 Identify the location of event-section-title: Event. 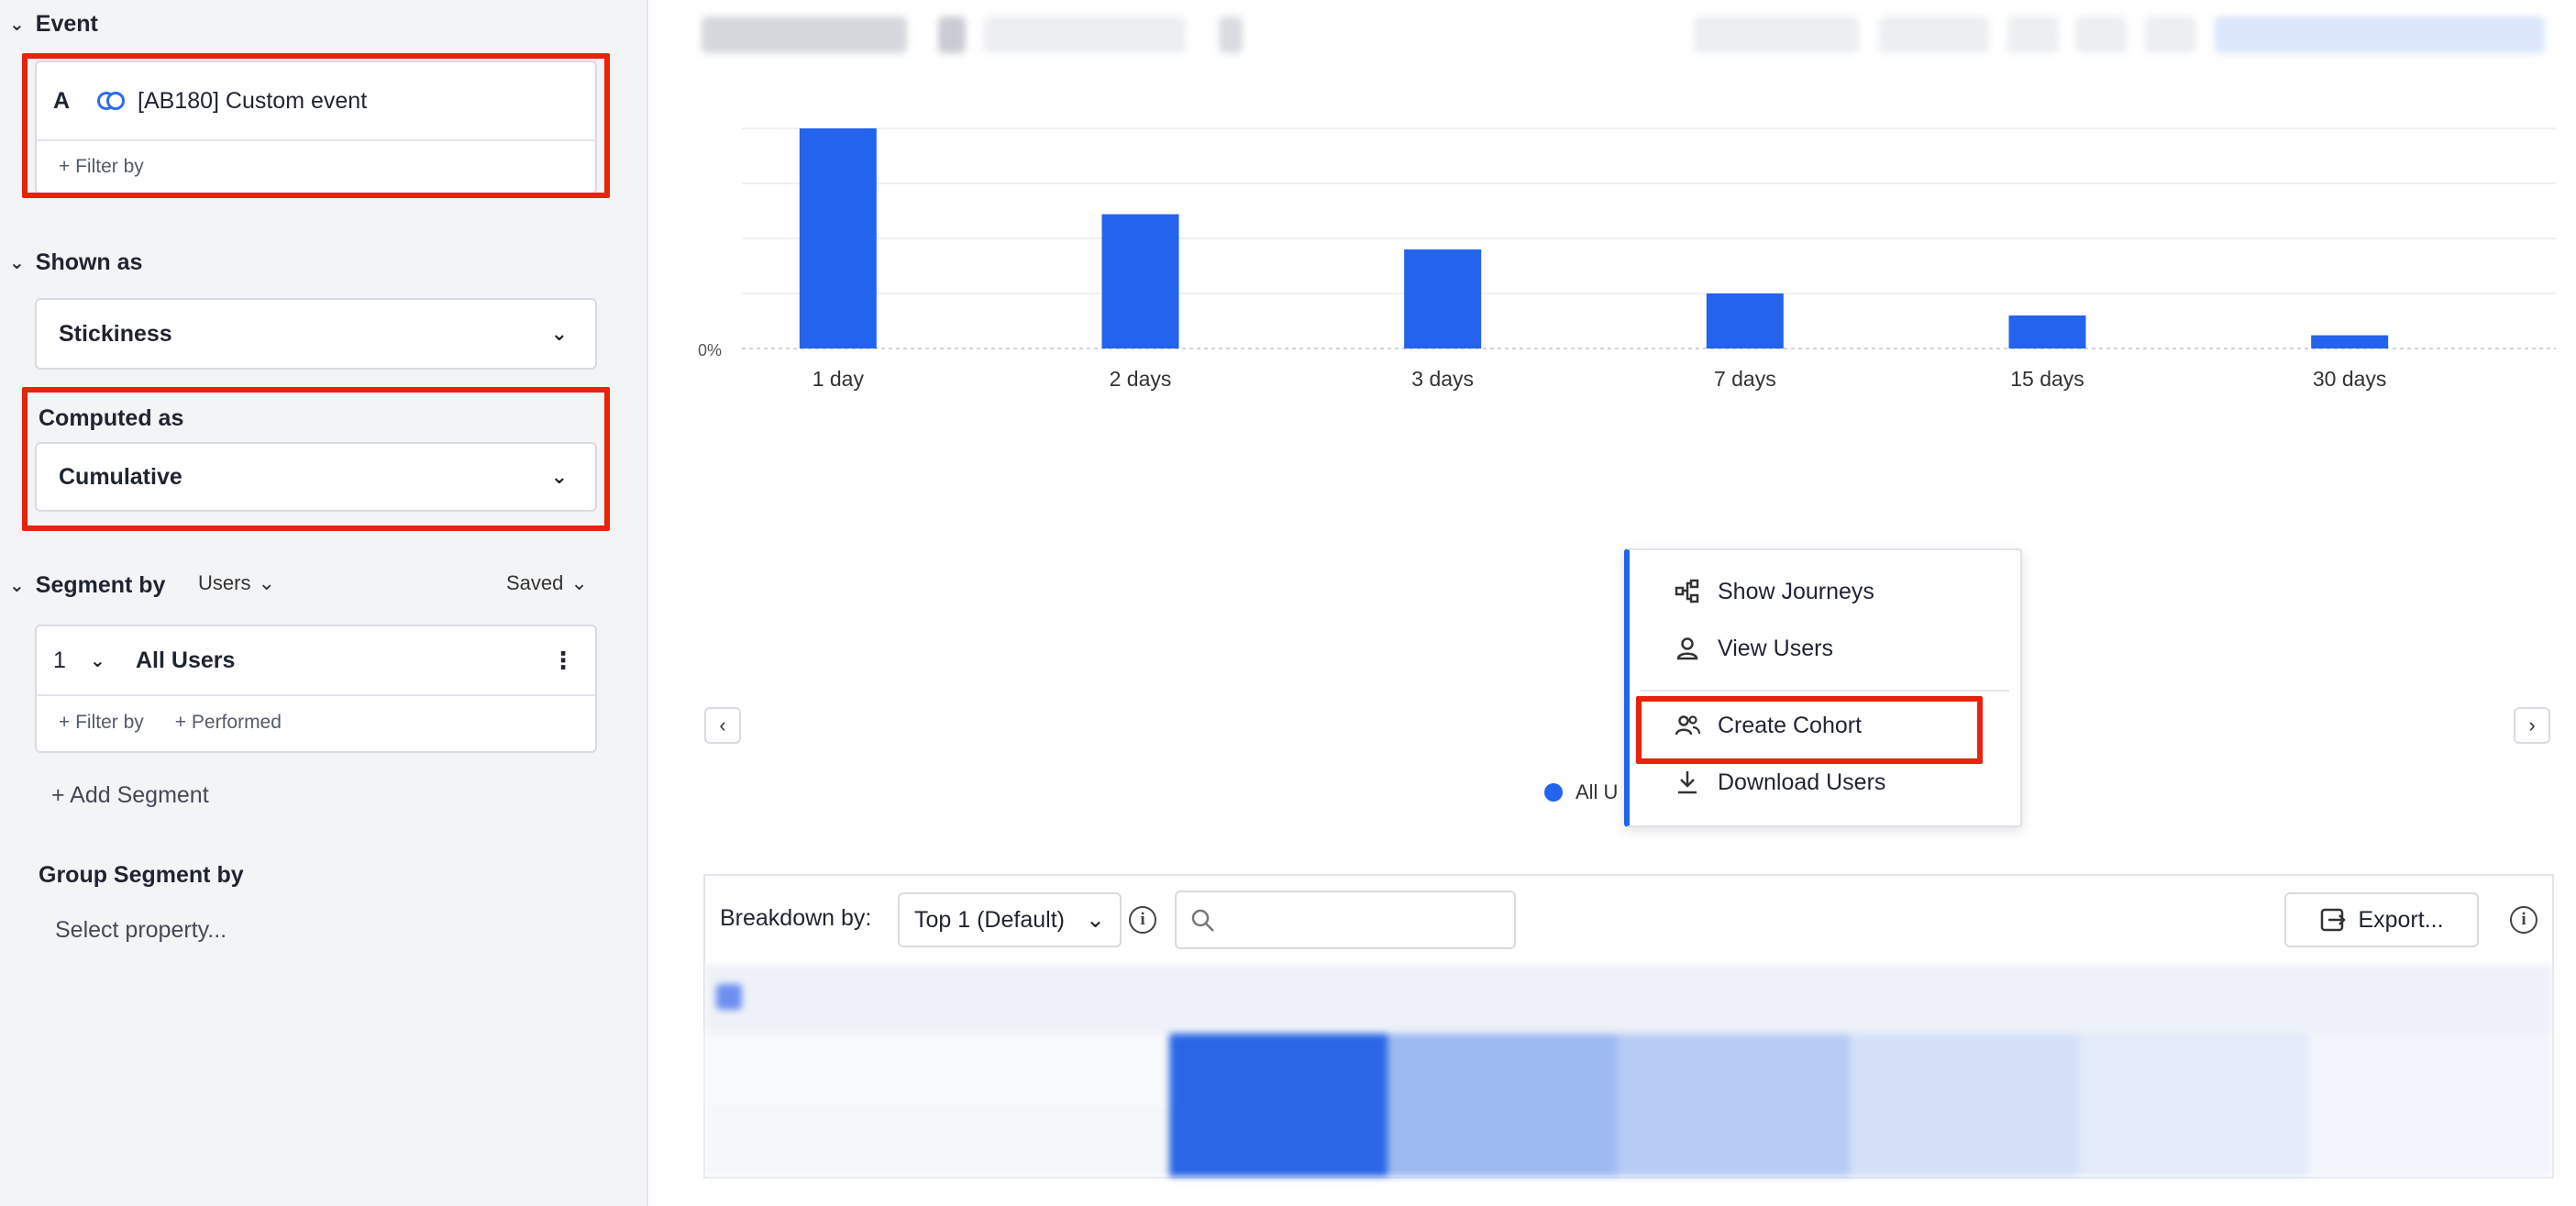
(66, 24).